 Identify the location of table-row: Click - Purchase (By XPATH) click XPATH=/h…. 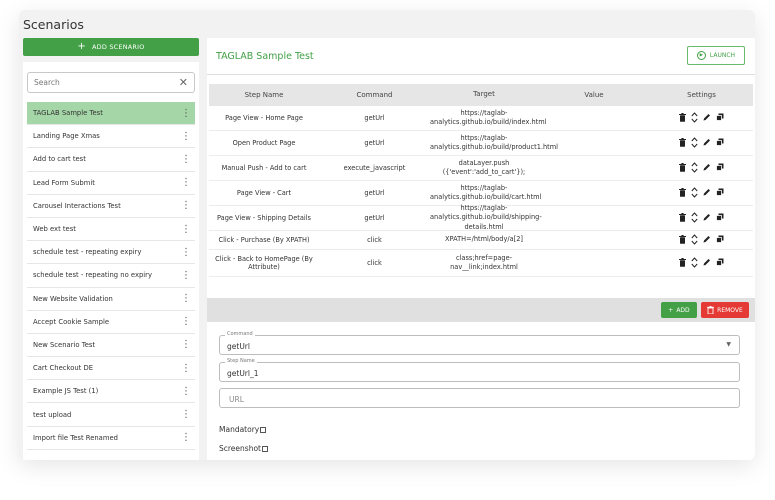
(481, 240).